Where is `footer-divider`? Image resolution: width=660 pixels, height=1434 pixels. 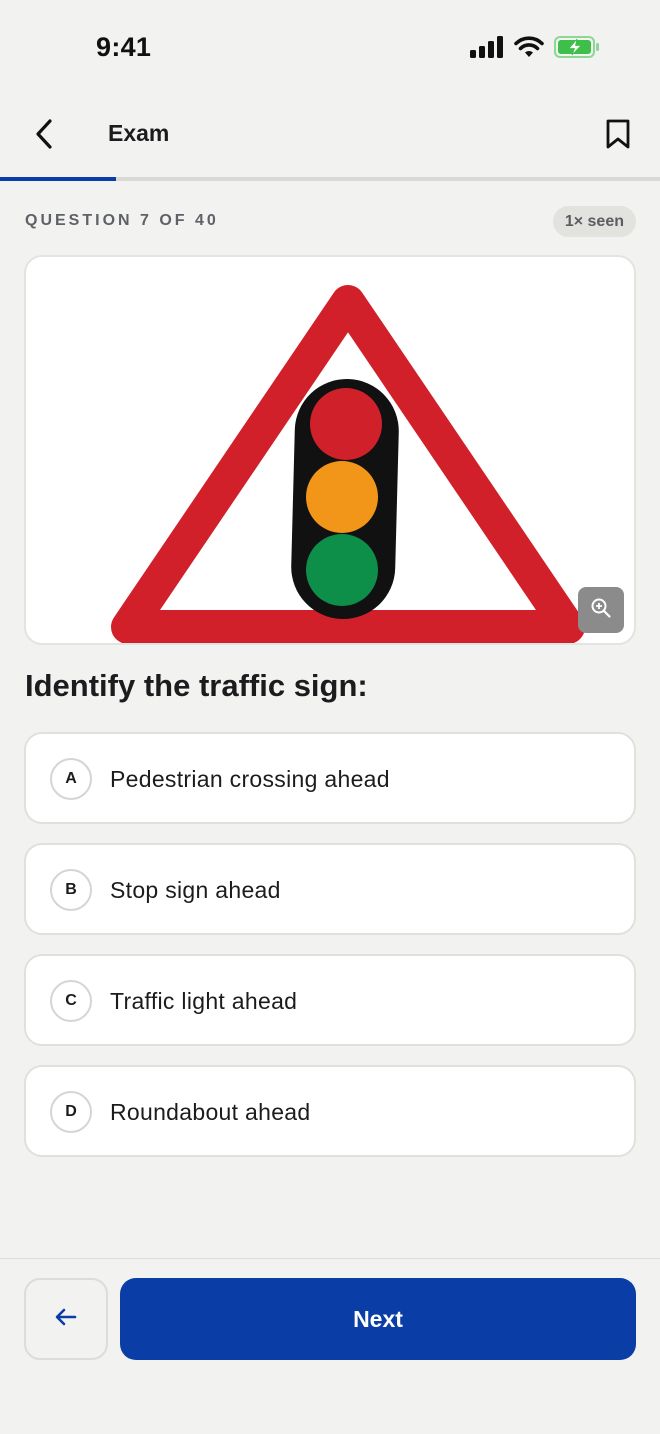
footer-divider is located at coordinates (330, 1258).